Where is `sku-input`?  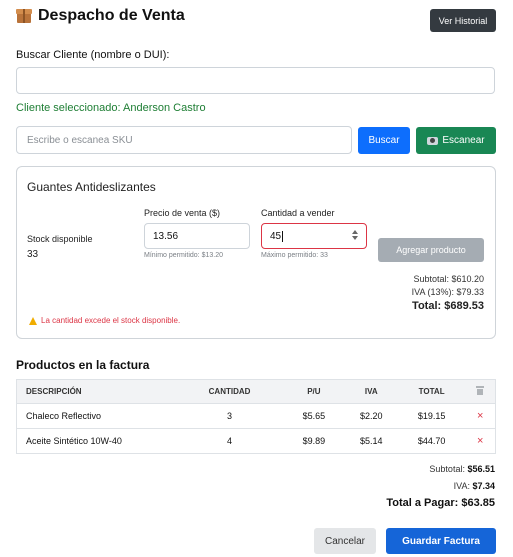 sku-input is located at coordinates (184, 140).